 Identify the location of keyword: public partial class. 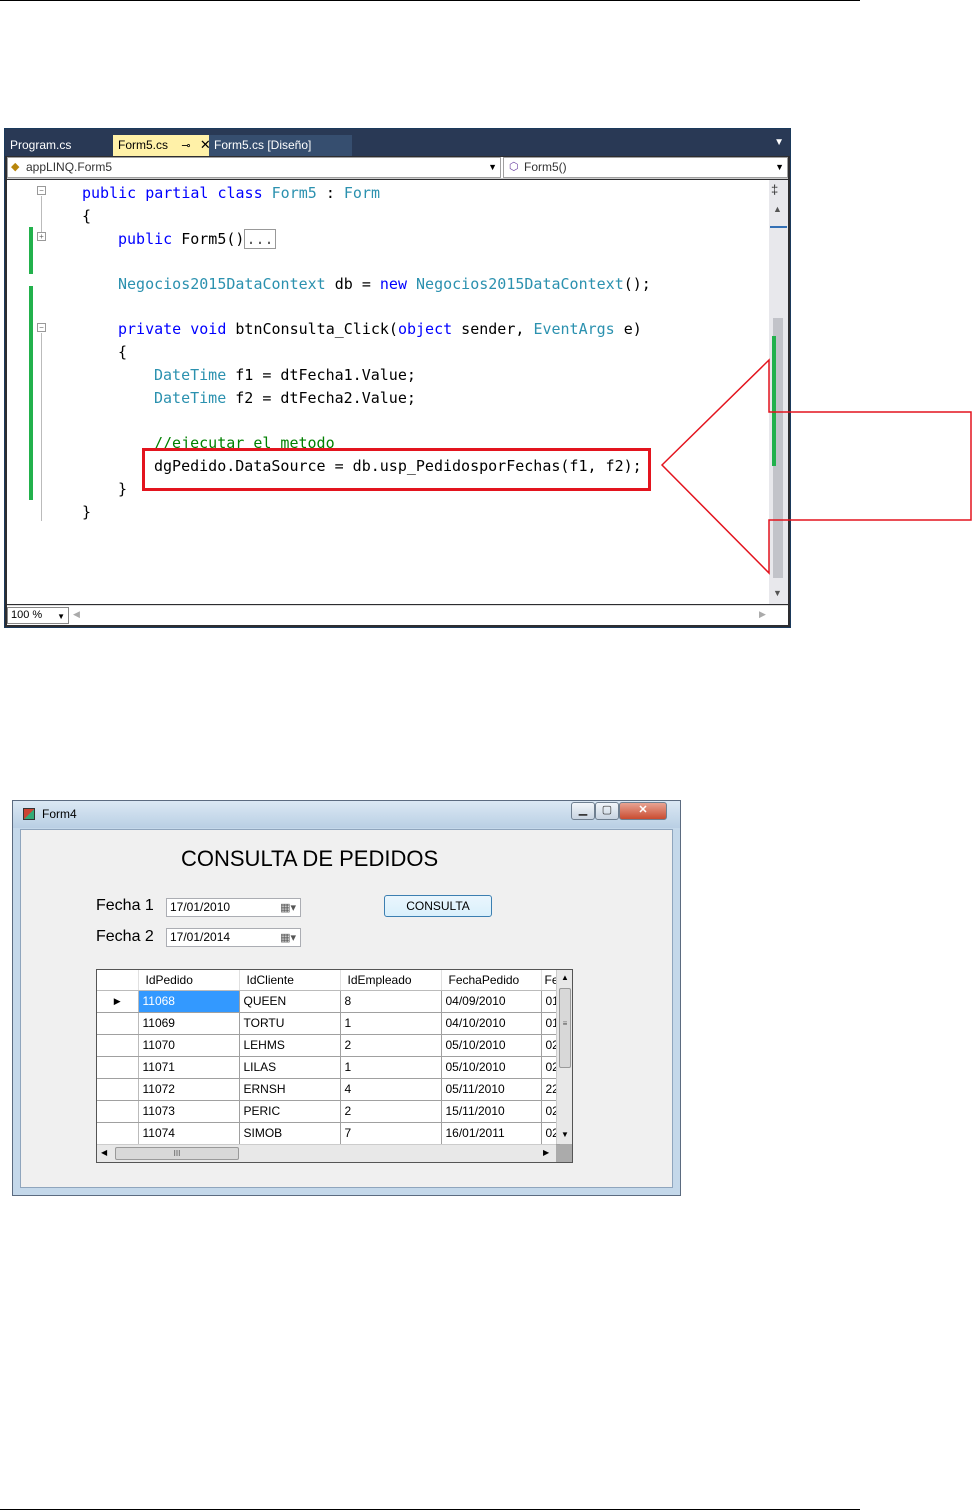
(177, 193).